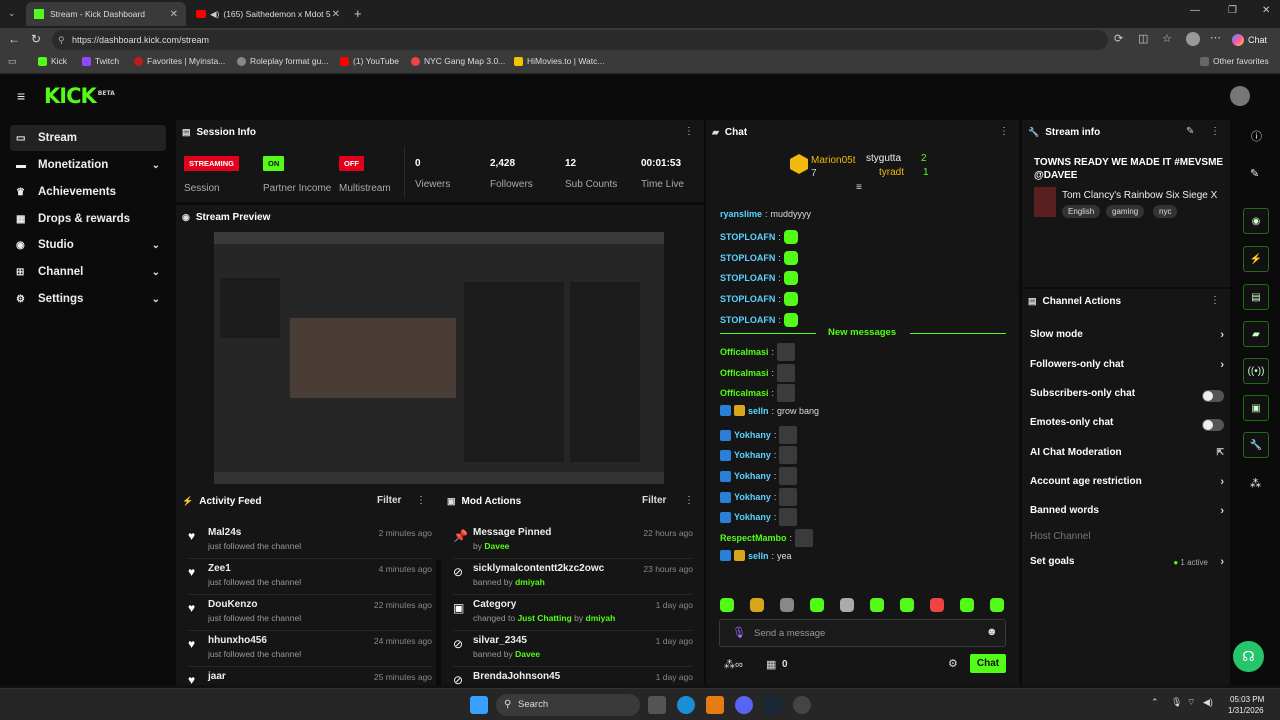  I want to click on users-icon: ⁂∞, so click(733, 664).